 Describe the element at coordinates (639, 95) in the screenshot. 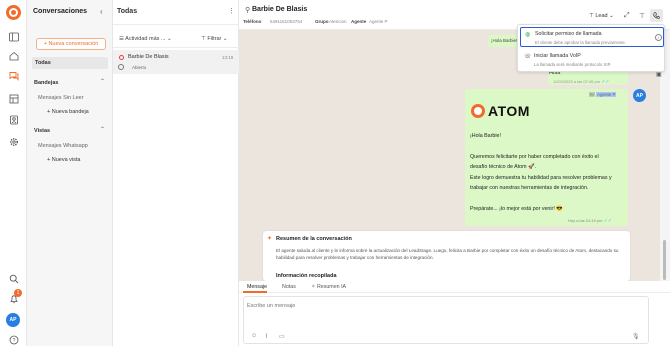

I see `agent-avatar: AP` at that location.